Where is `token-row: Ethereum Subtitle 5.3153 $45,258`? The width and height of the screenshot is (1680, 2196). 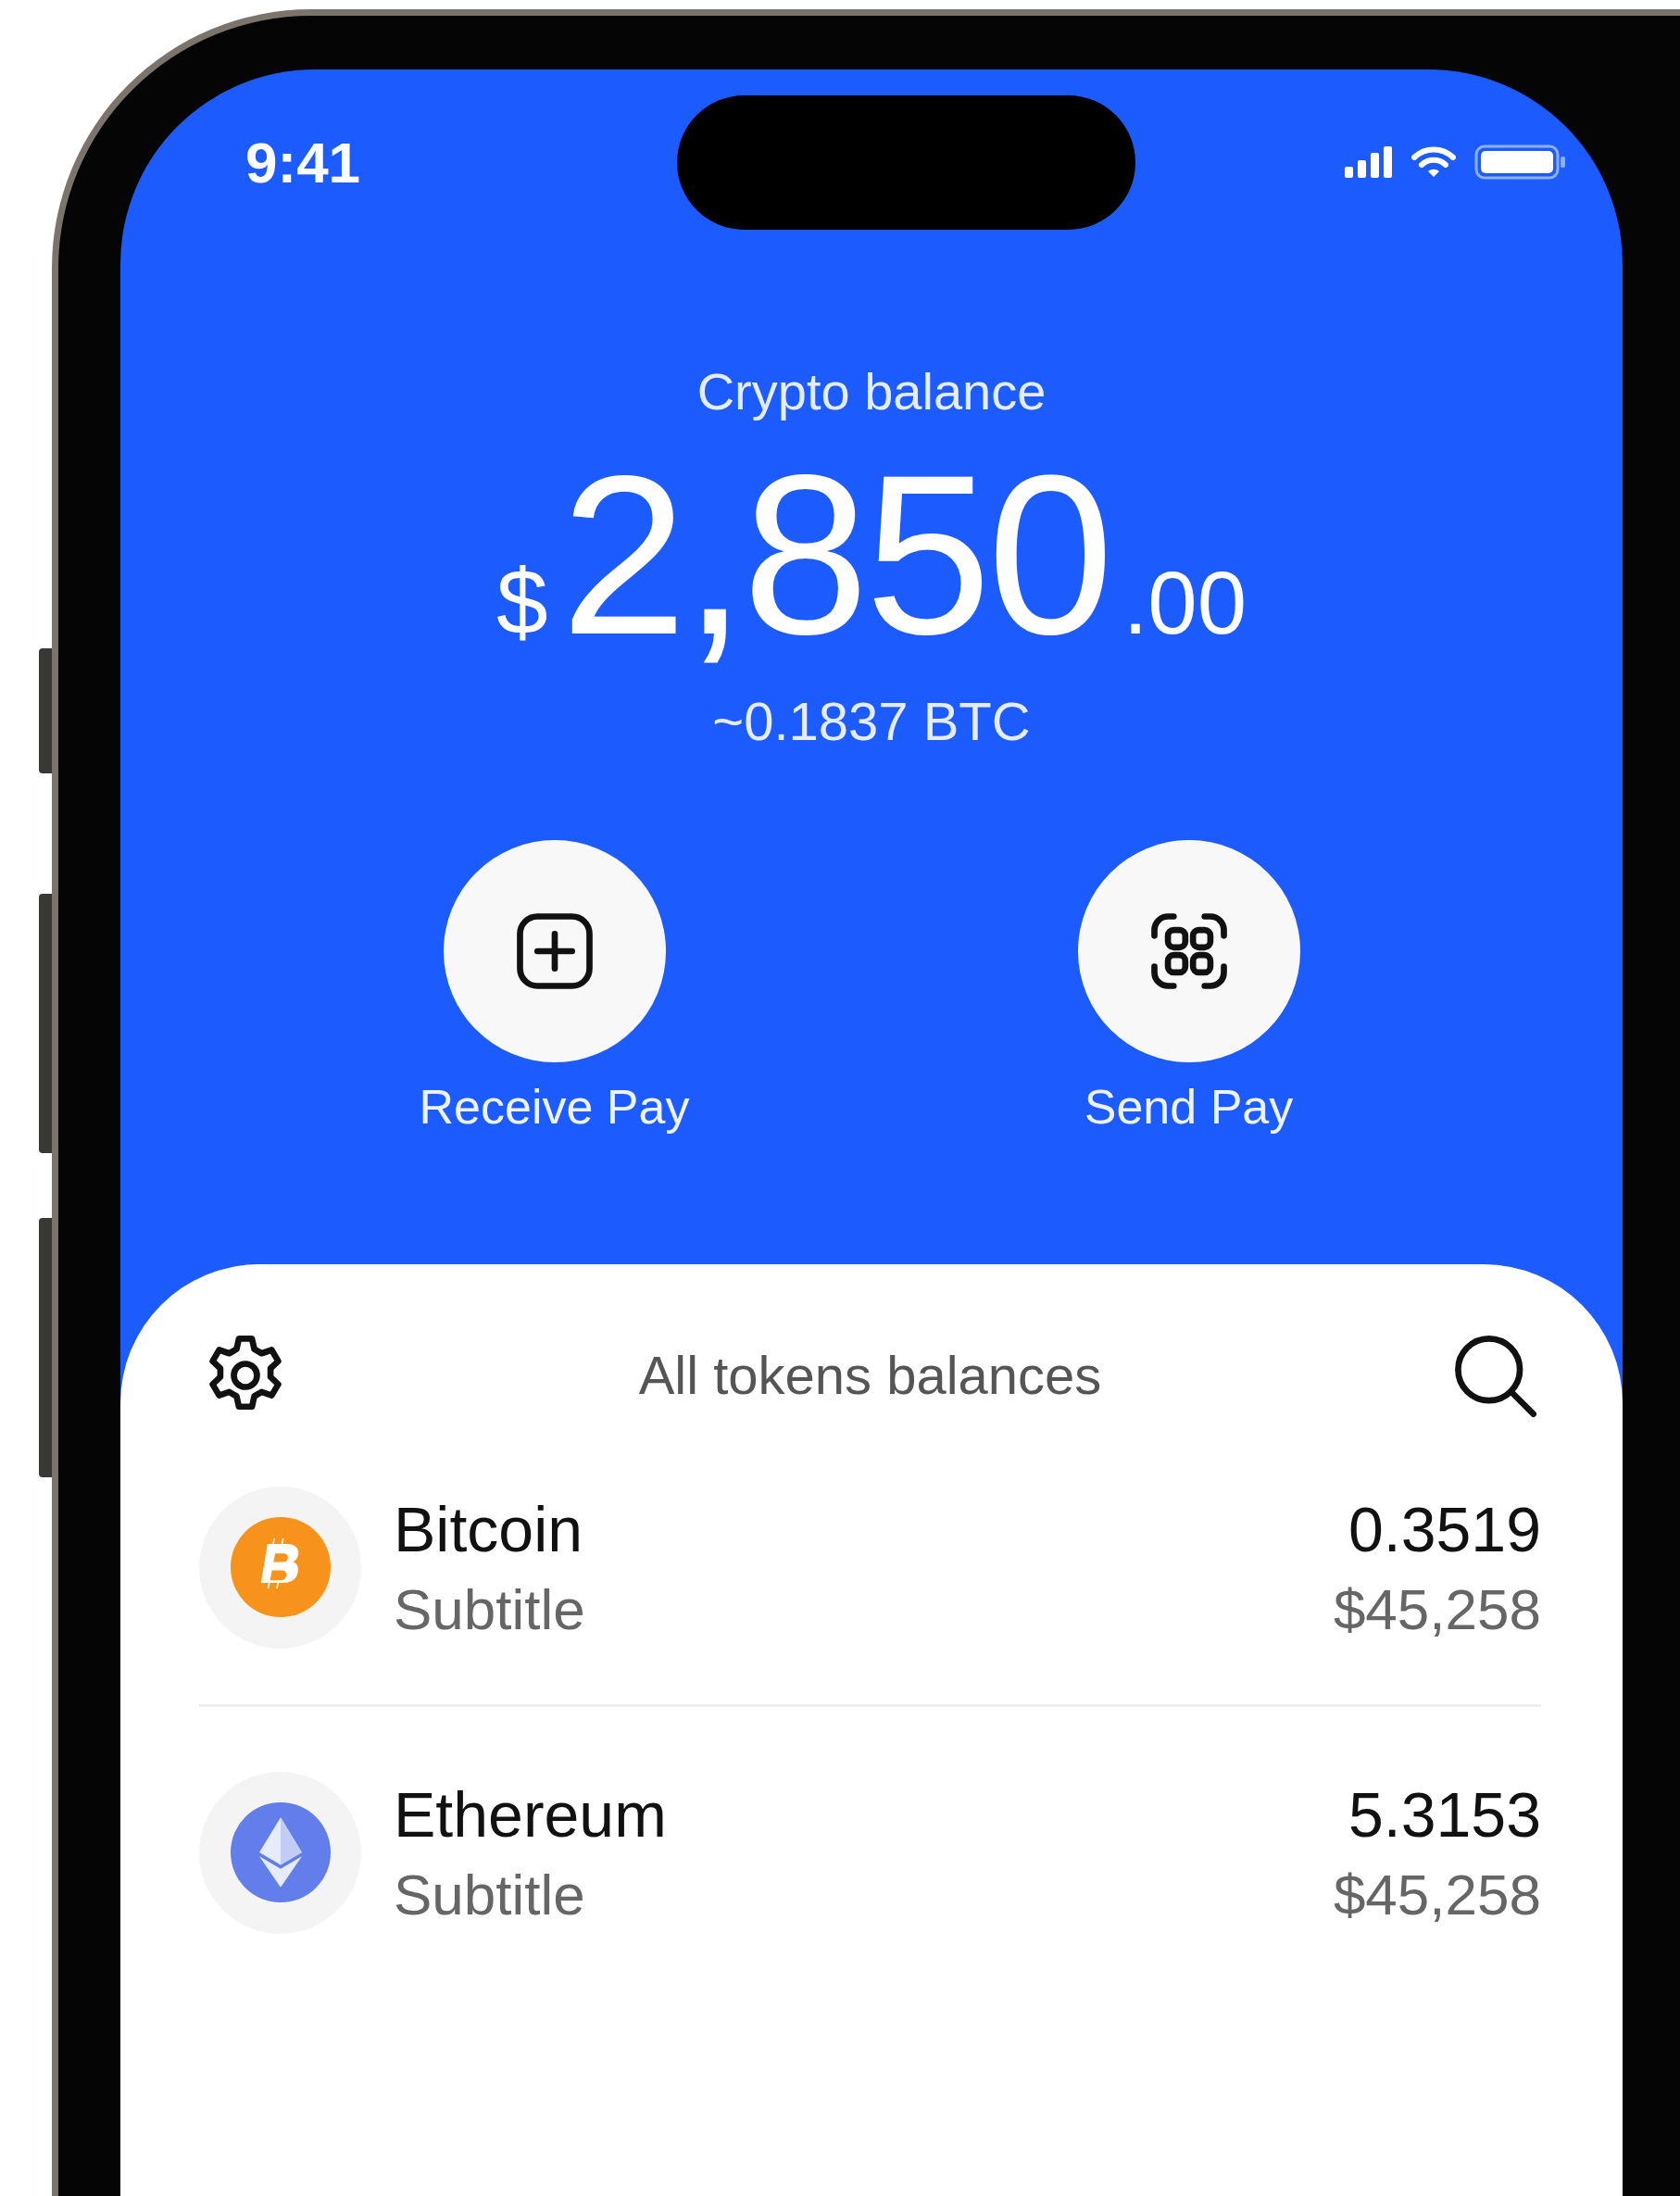
token-row: Ethereum Subtitle 5.3153 $45,258 is located at coordinates (870, 1847).